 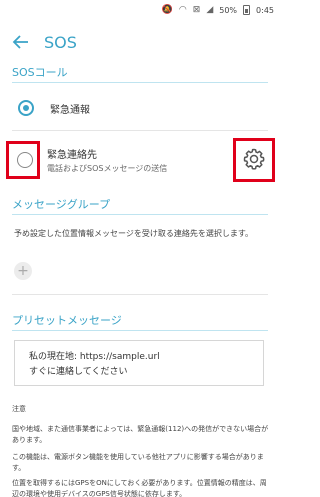 I want to click on group-section-title: メッセージグループ, so click(x=61, y=204).